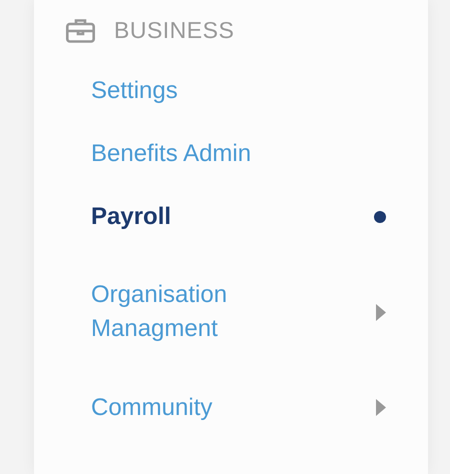 This screenshot has height=474, width=450. I want to click on section-title: BUSINESS, so click(174, 30).